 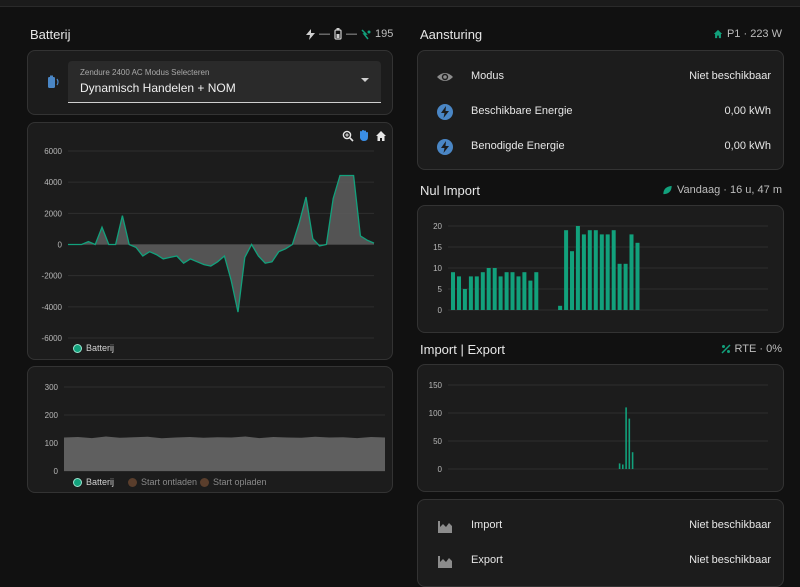 I want to click on row-label: Benodigde Energie, so click(x=518, y=146).